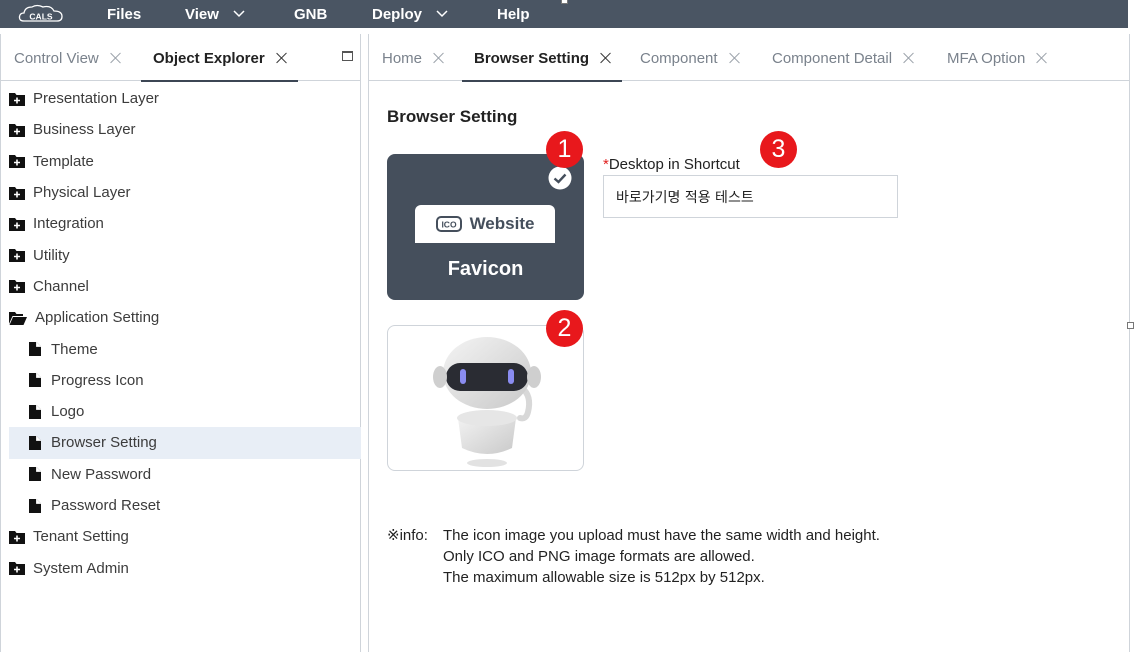 This screenshot has height=652, width=1136. I want to click on tree-item-label: Physical Layer, so click(82, 193).